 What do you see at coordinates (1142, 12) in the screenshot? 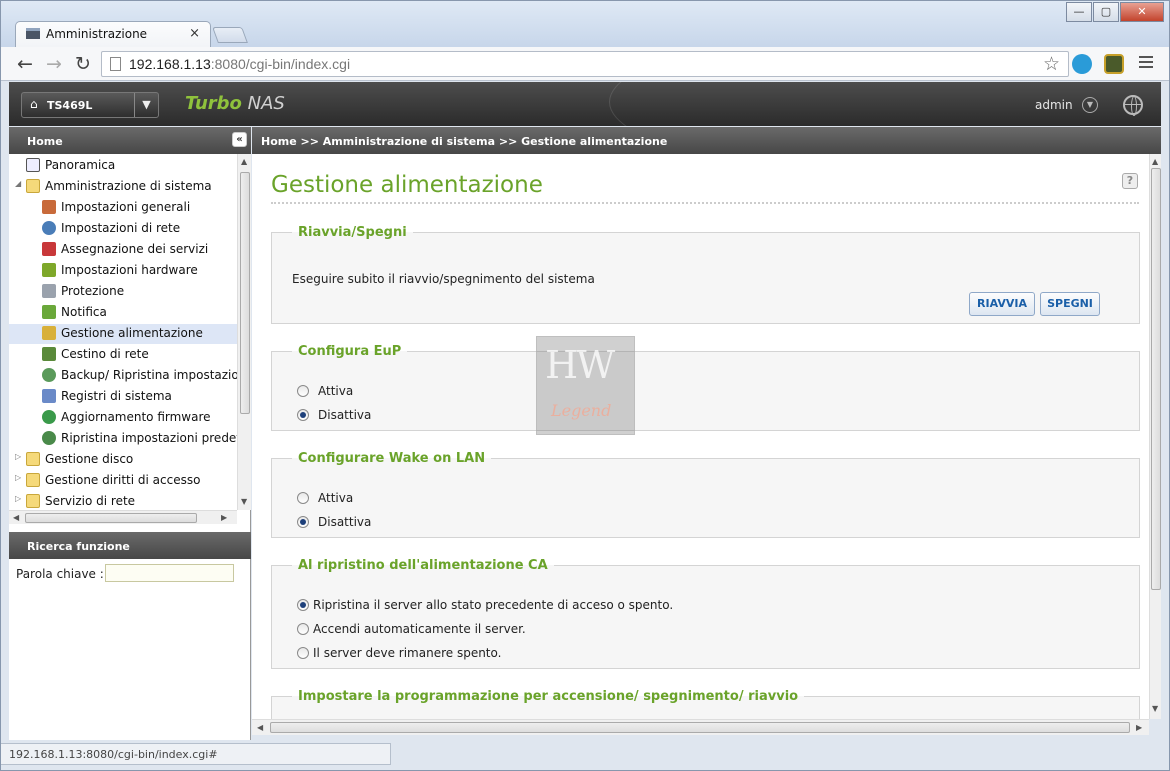
I see `close-window-button: ✕` at bounding box center [1142, 12].